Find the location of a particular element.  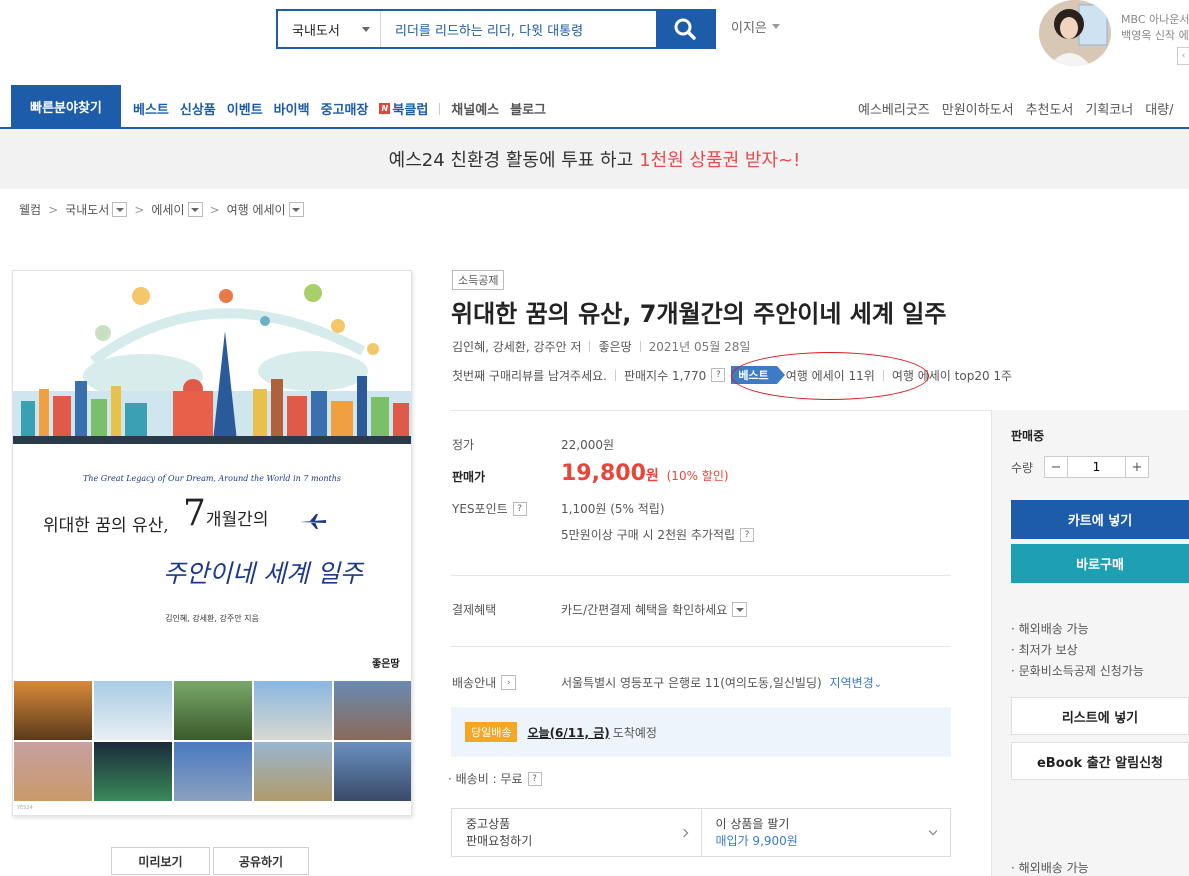

cover-publisher: 좋은땅 is located at coordinates (386, 664).